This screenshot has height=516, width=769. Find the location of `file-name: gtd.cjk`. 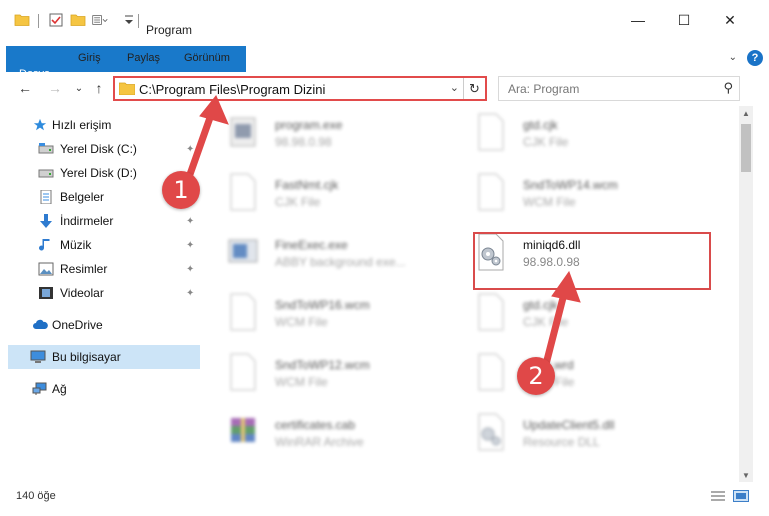

file-name: gtd.cjk is located at coordinates (540, 305).